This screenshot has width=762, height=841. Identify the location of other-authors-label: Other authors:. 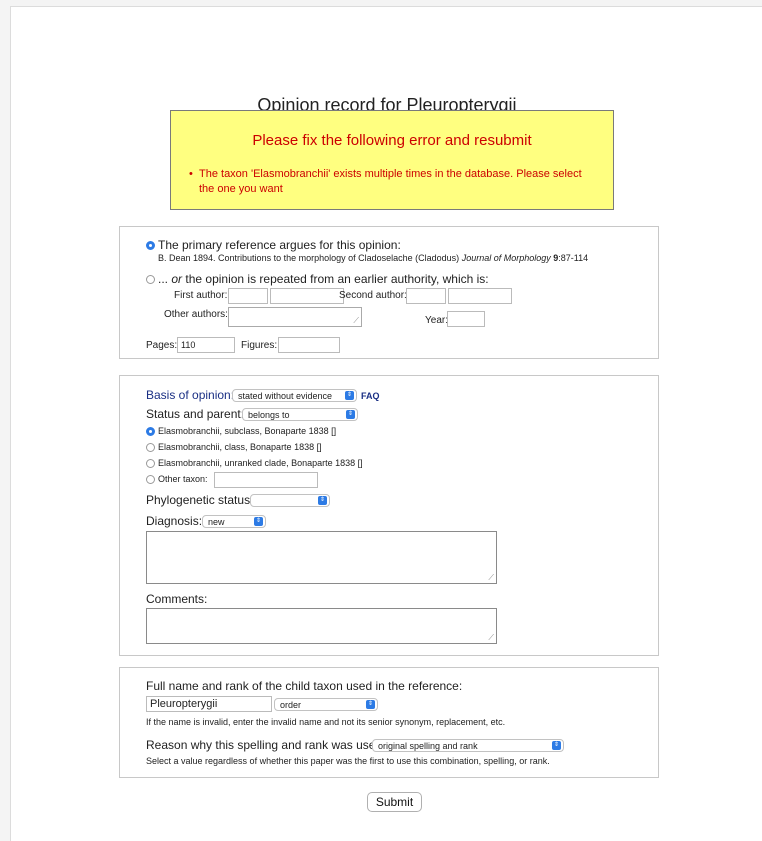
(196, 314).